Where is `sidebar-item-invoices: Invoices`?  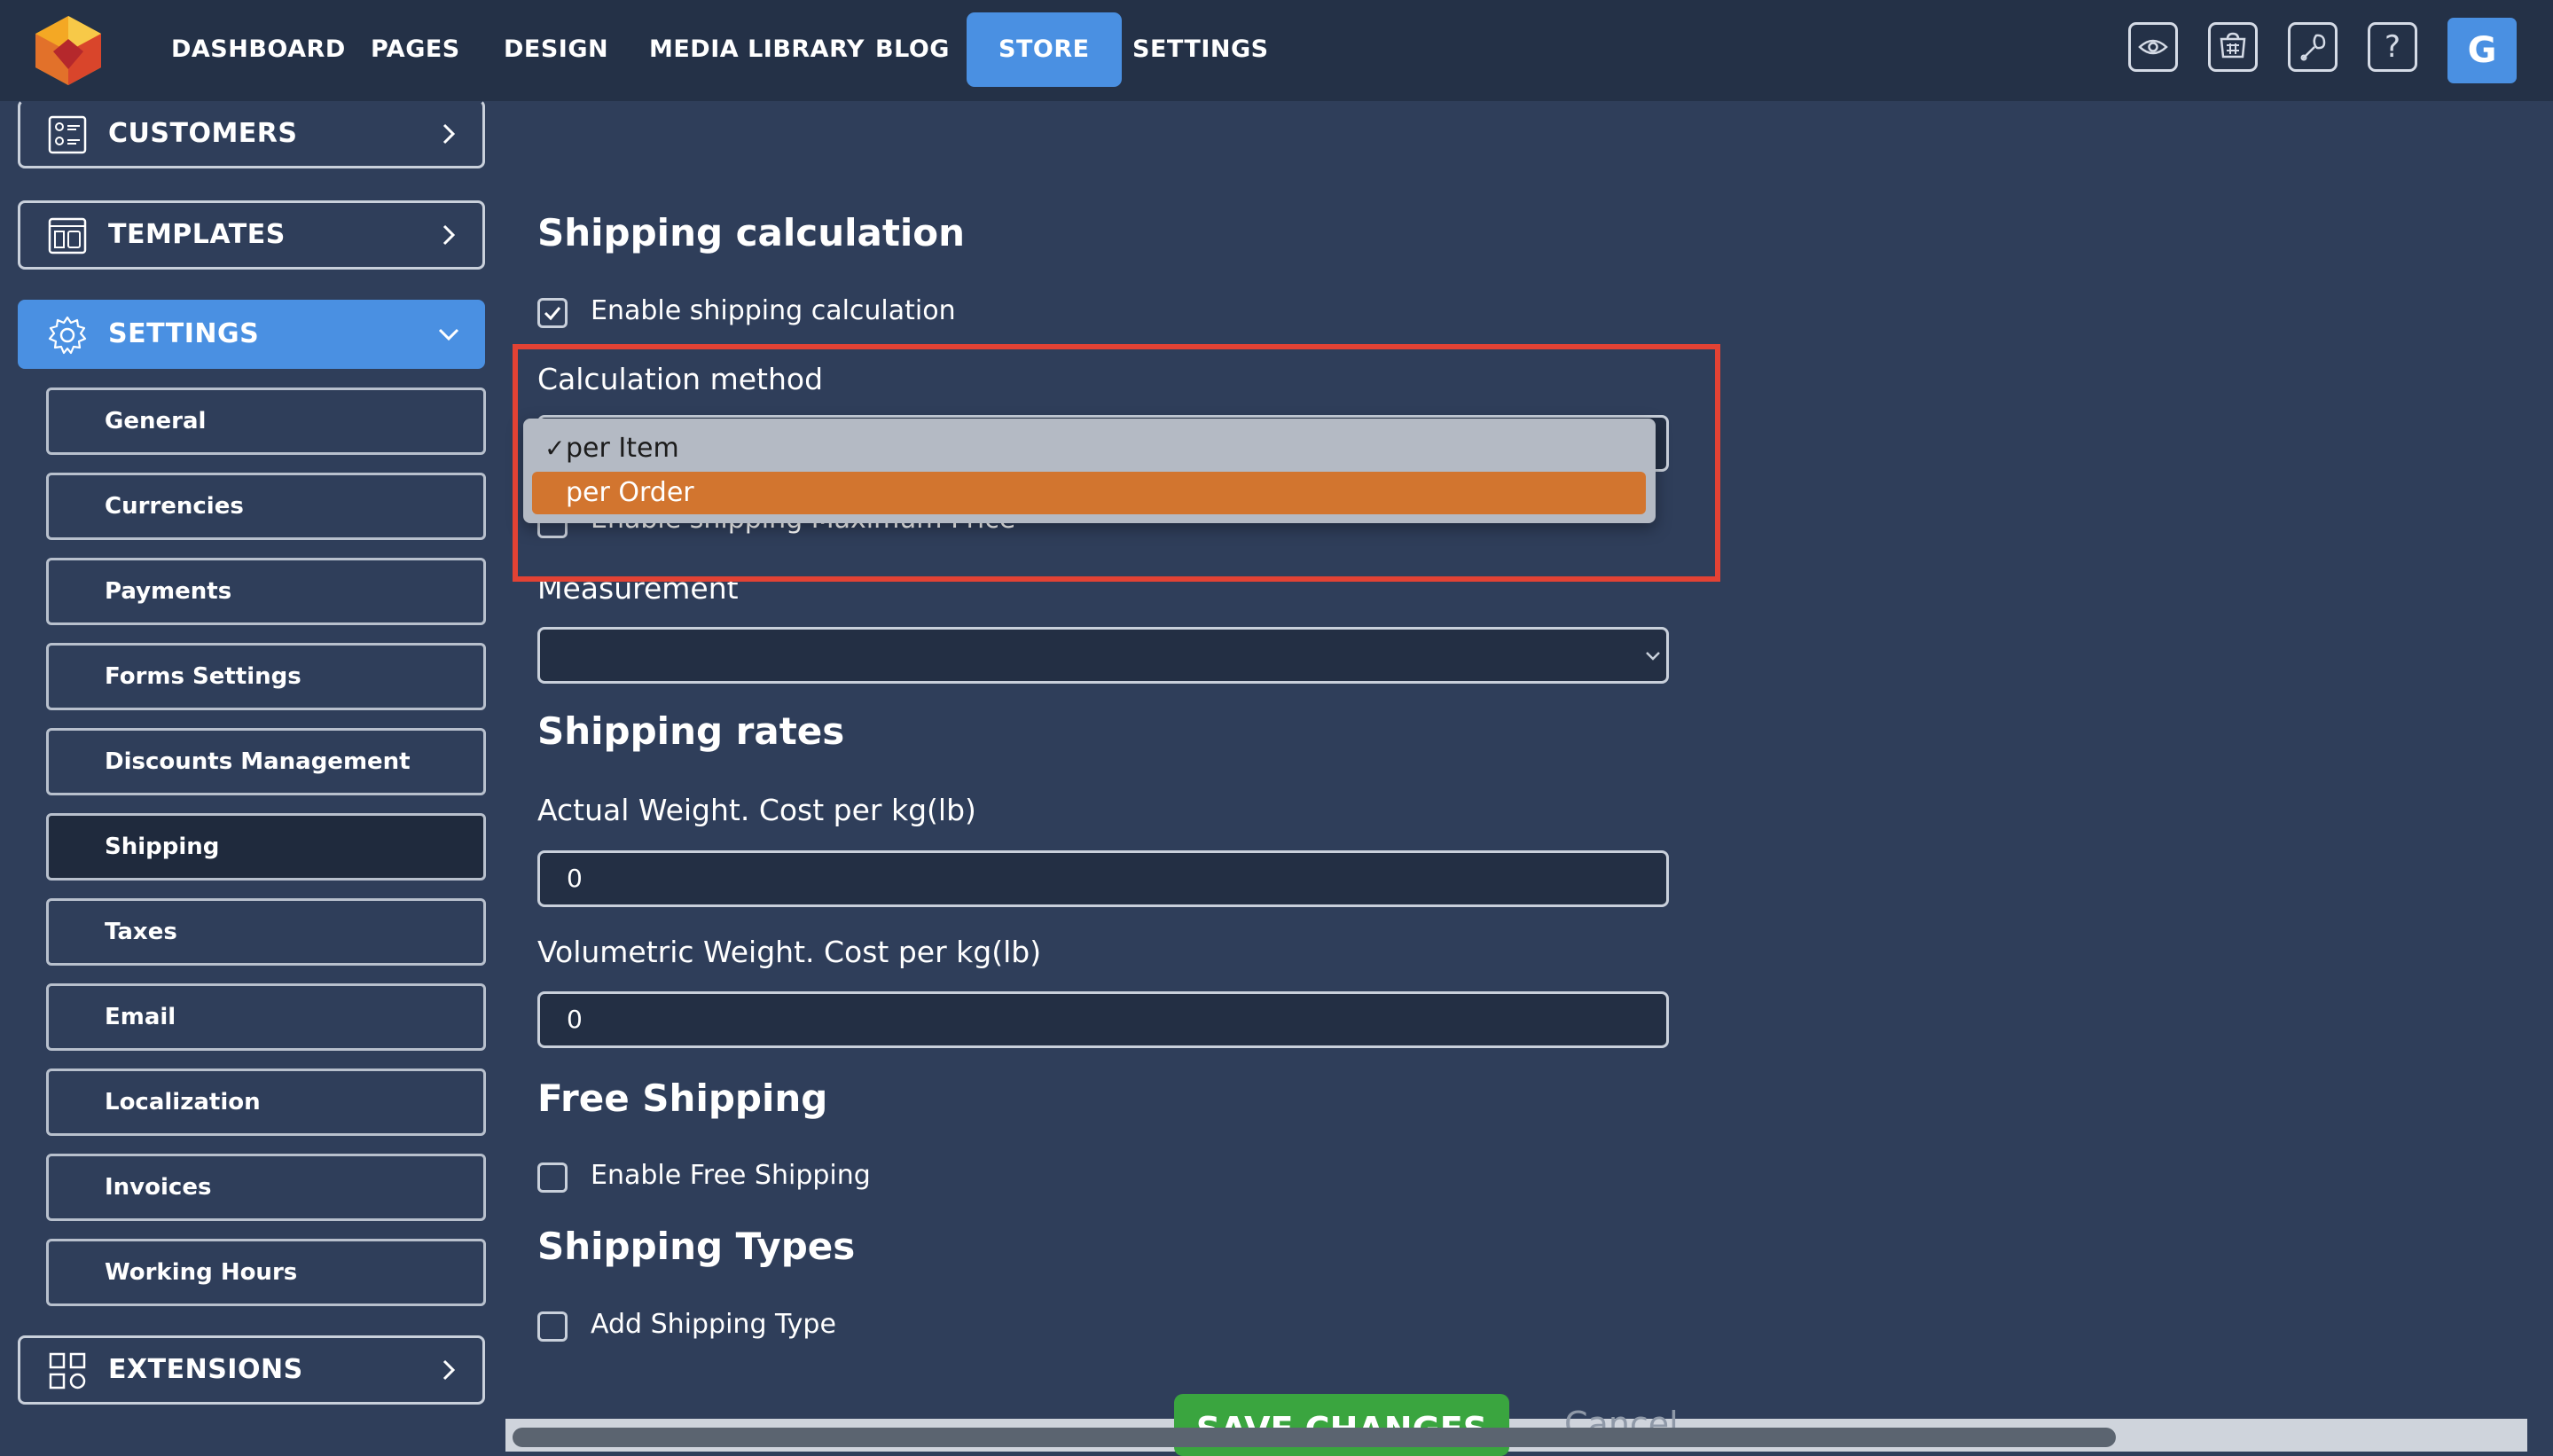 sidebar-item-invoices: Invoices is located at coordinates (266, 1187).